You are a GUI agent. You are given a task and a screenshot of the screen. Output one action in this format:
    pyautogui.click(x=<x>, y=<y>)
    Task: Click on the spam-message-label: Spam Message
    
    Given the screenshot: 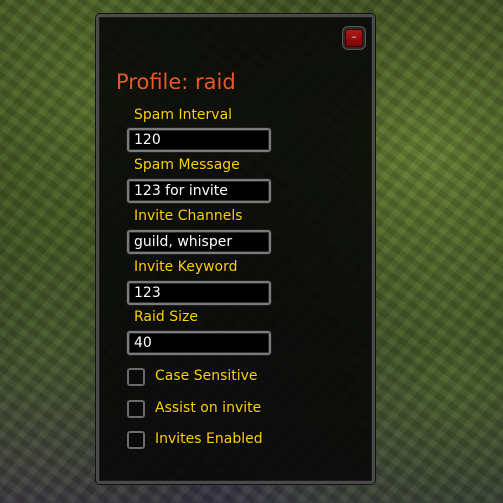 What is the action you would take?
    pyautogui.click(x=187, y=165)
    